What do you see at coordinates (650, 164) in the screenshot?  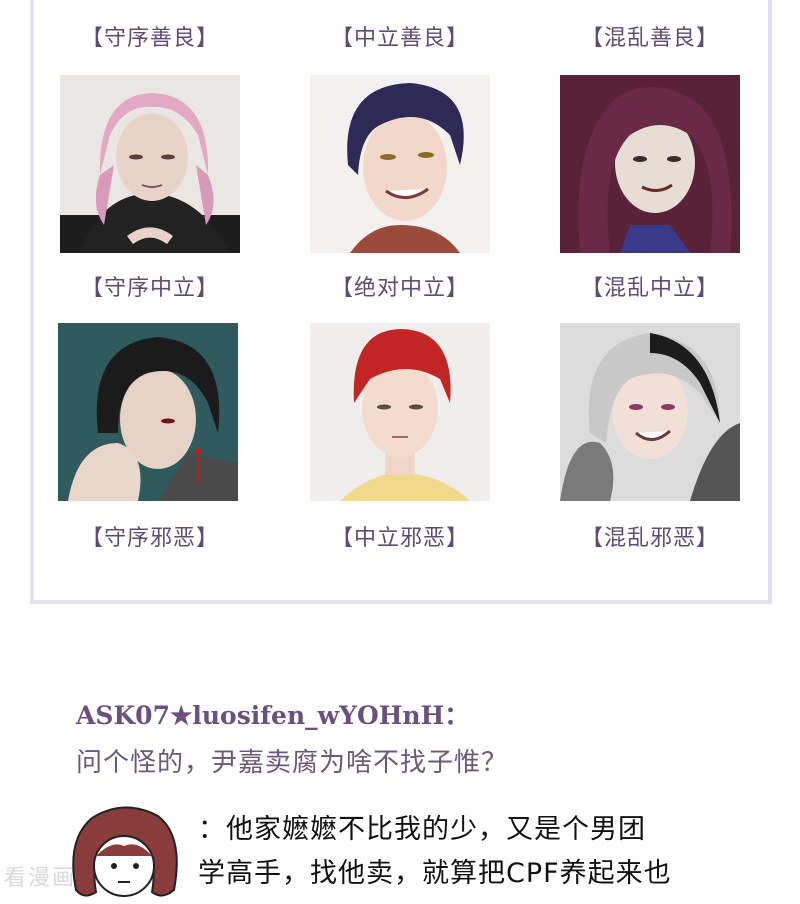 I see `portrait-chaotic-neutral` at bounding box center [650, 164].